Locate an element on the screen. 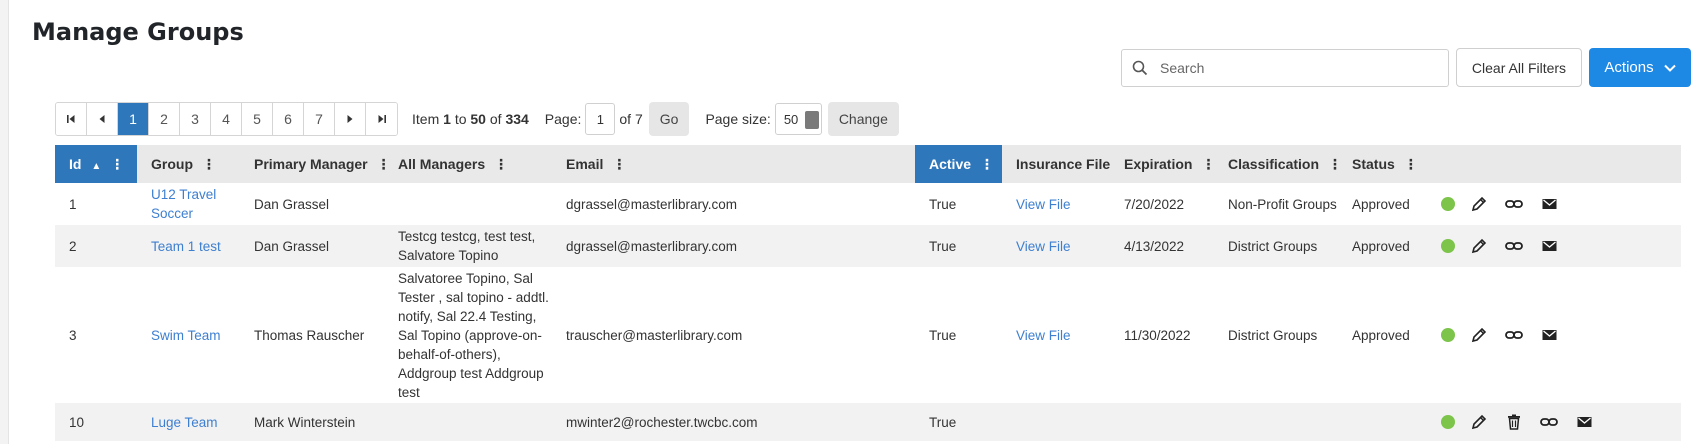 The image size is (1702, 444). col-id-label: Id is located at coordinates (75, 163).